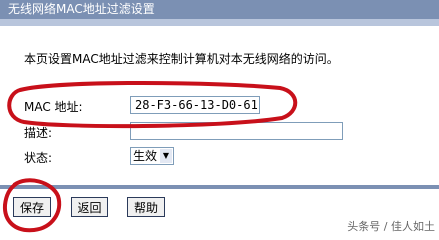 The width and height of the screenshot is (439, 240). Describe the element at coordinates (195, 105) in the screenshot. I see `mac-address-input: 28-F3-66-13-D0-61` at that location.